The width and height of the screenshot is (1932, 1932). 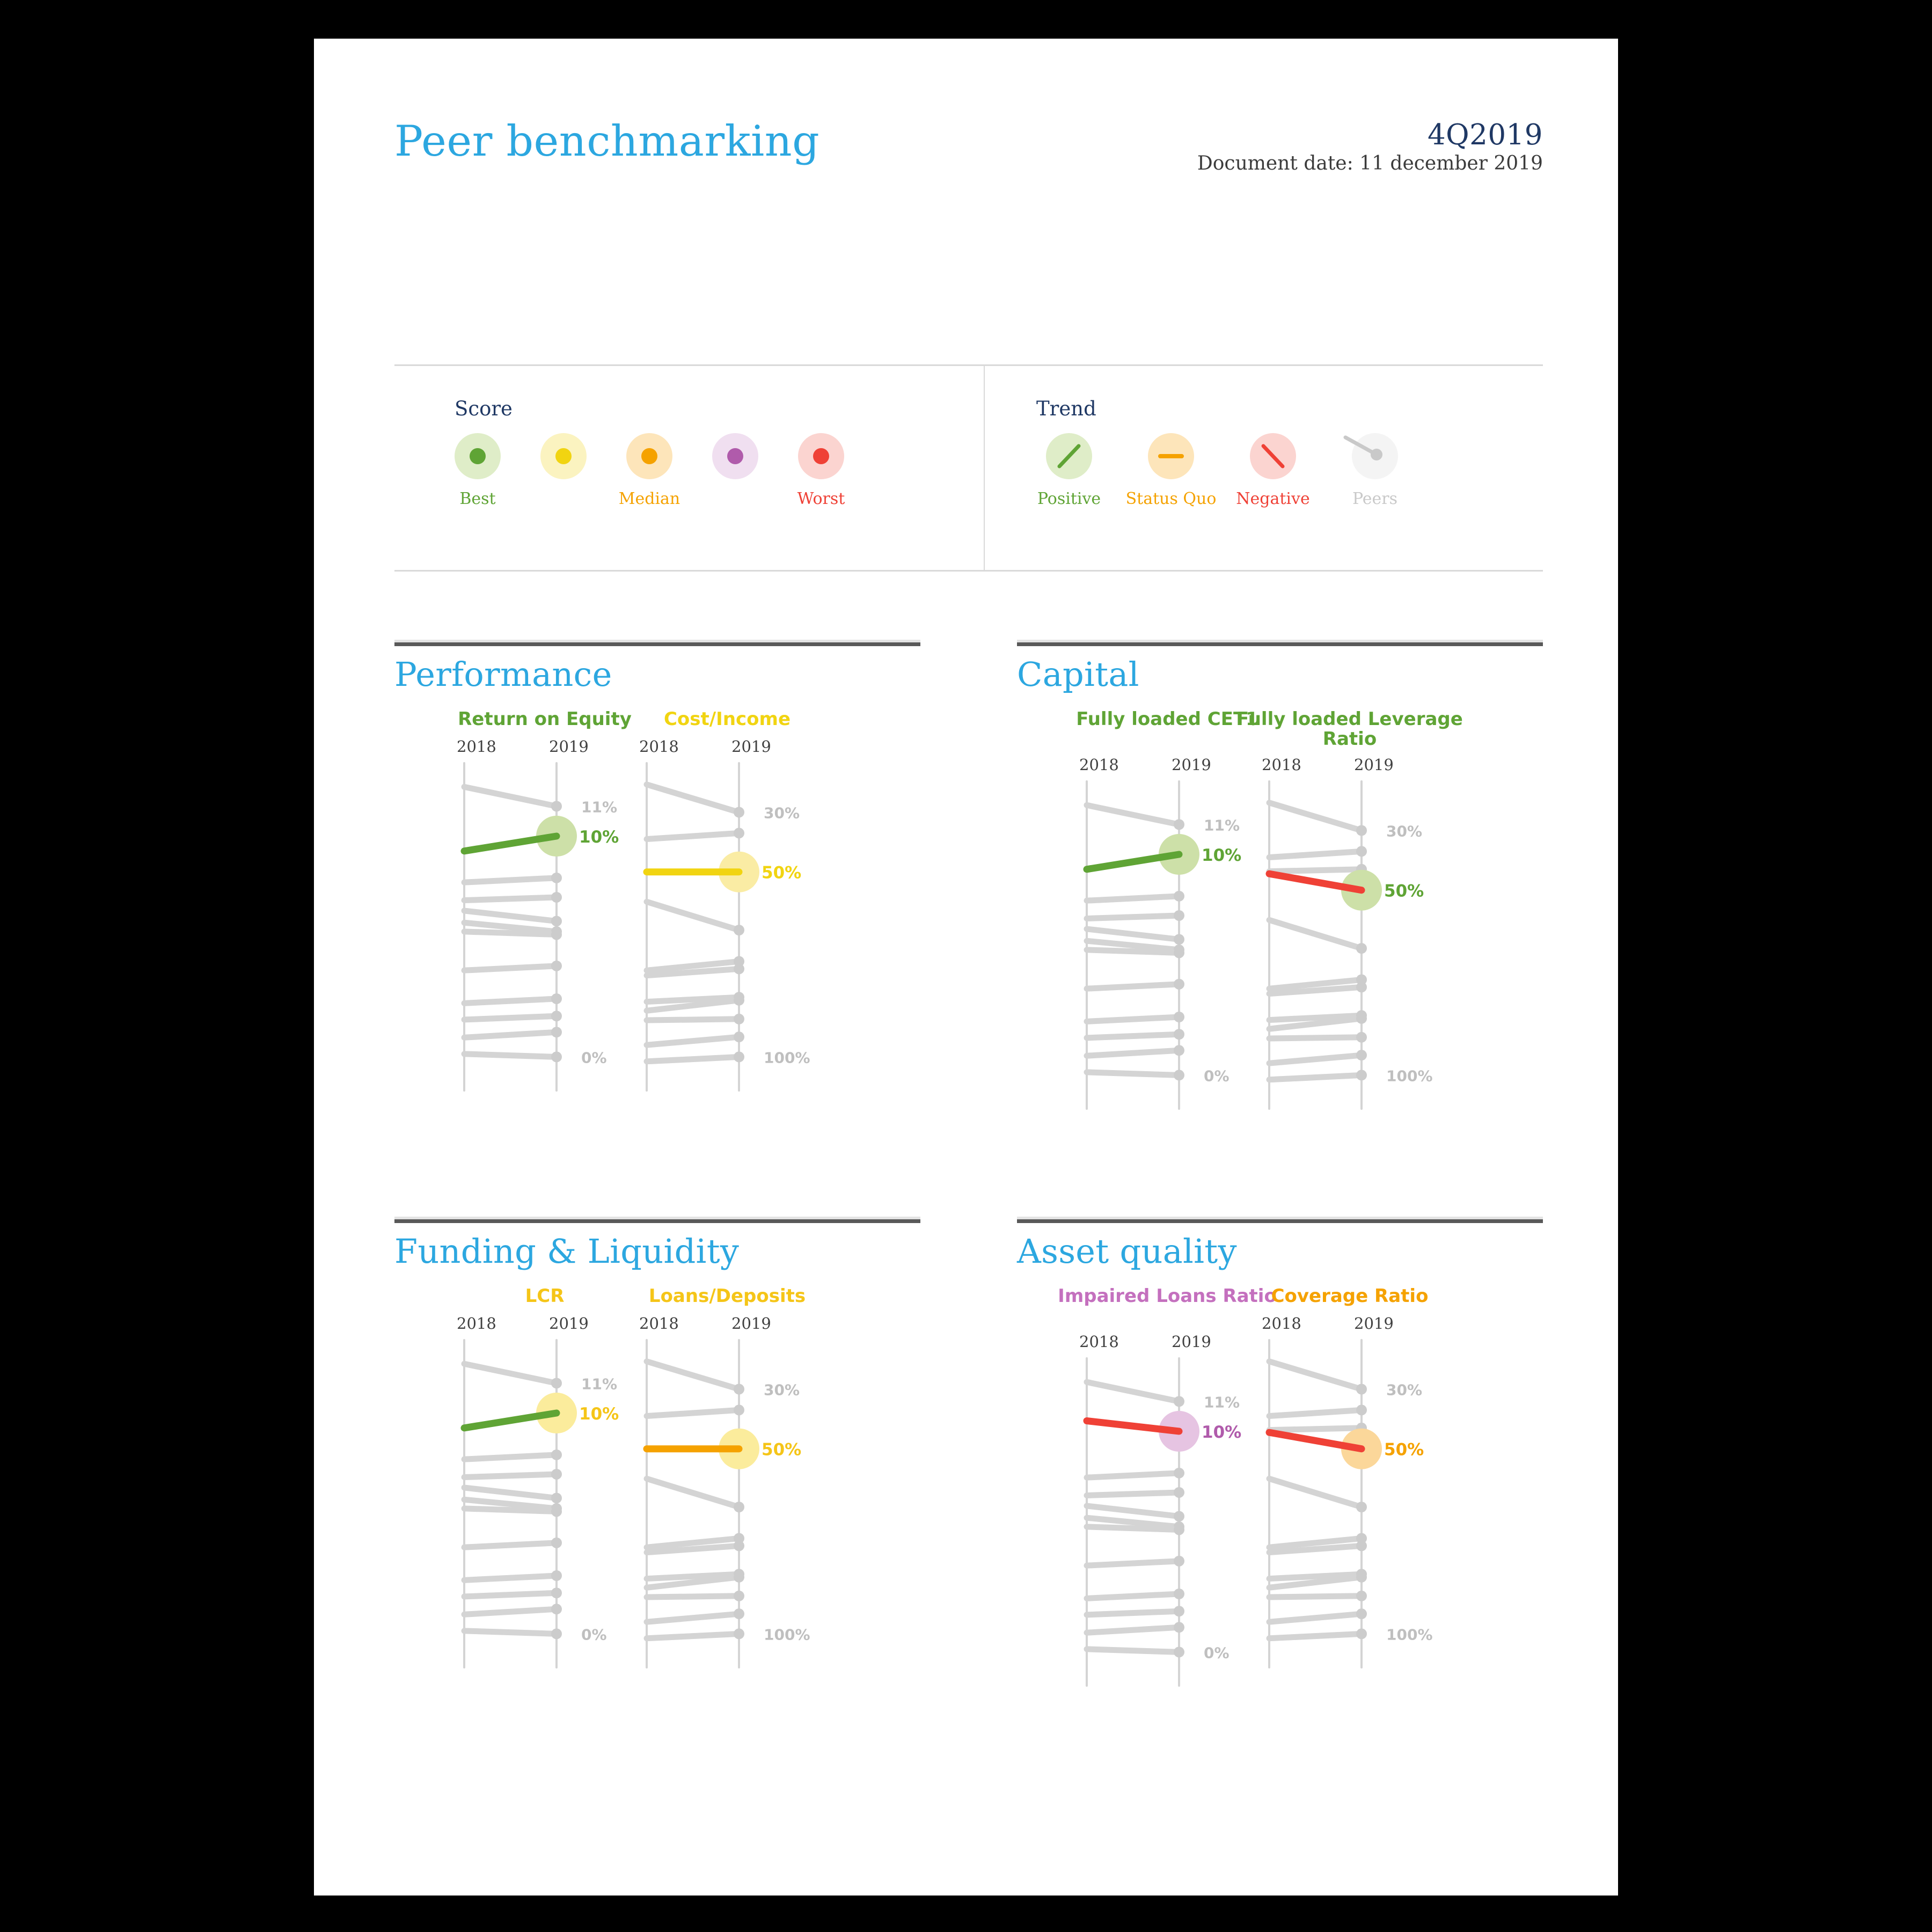 I want to click on trend-legend-items: Positive Status Quo Negative Peers, so click(x=1222, y=470).